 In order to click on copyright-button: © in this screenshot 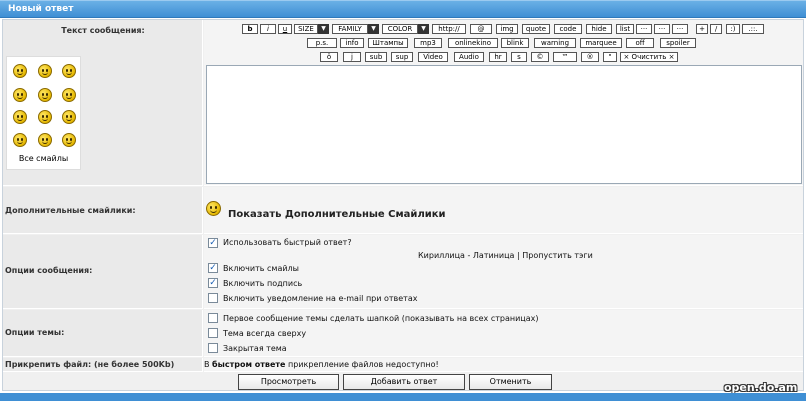, I will do `click(540, 57)`.